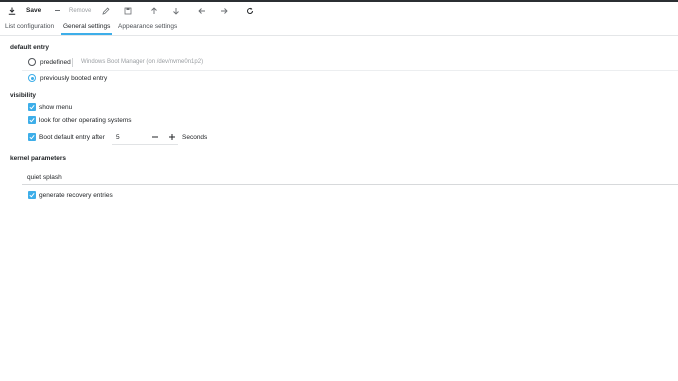 The height and width of the screenshot is (381, 678). Describe the element at coordinates (32, 78) in the screenshot. I see `previously-booted-radio-button` at that location.